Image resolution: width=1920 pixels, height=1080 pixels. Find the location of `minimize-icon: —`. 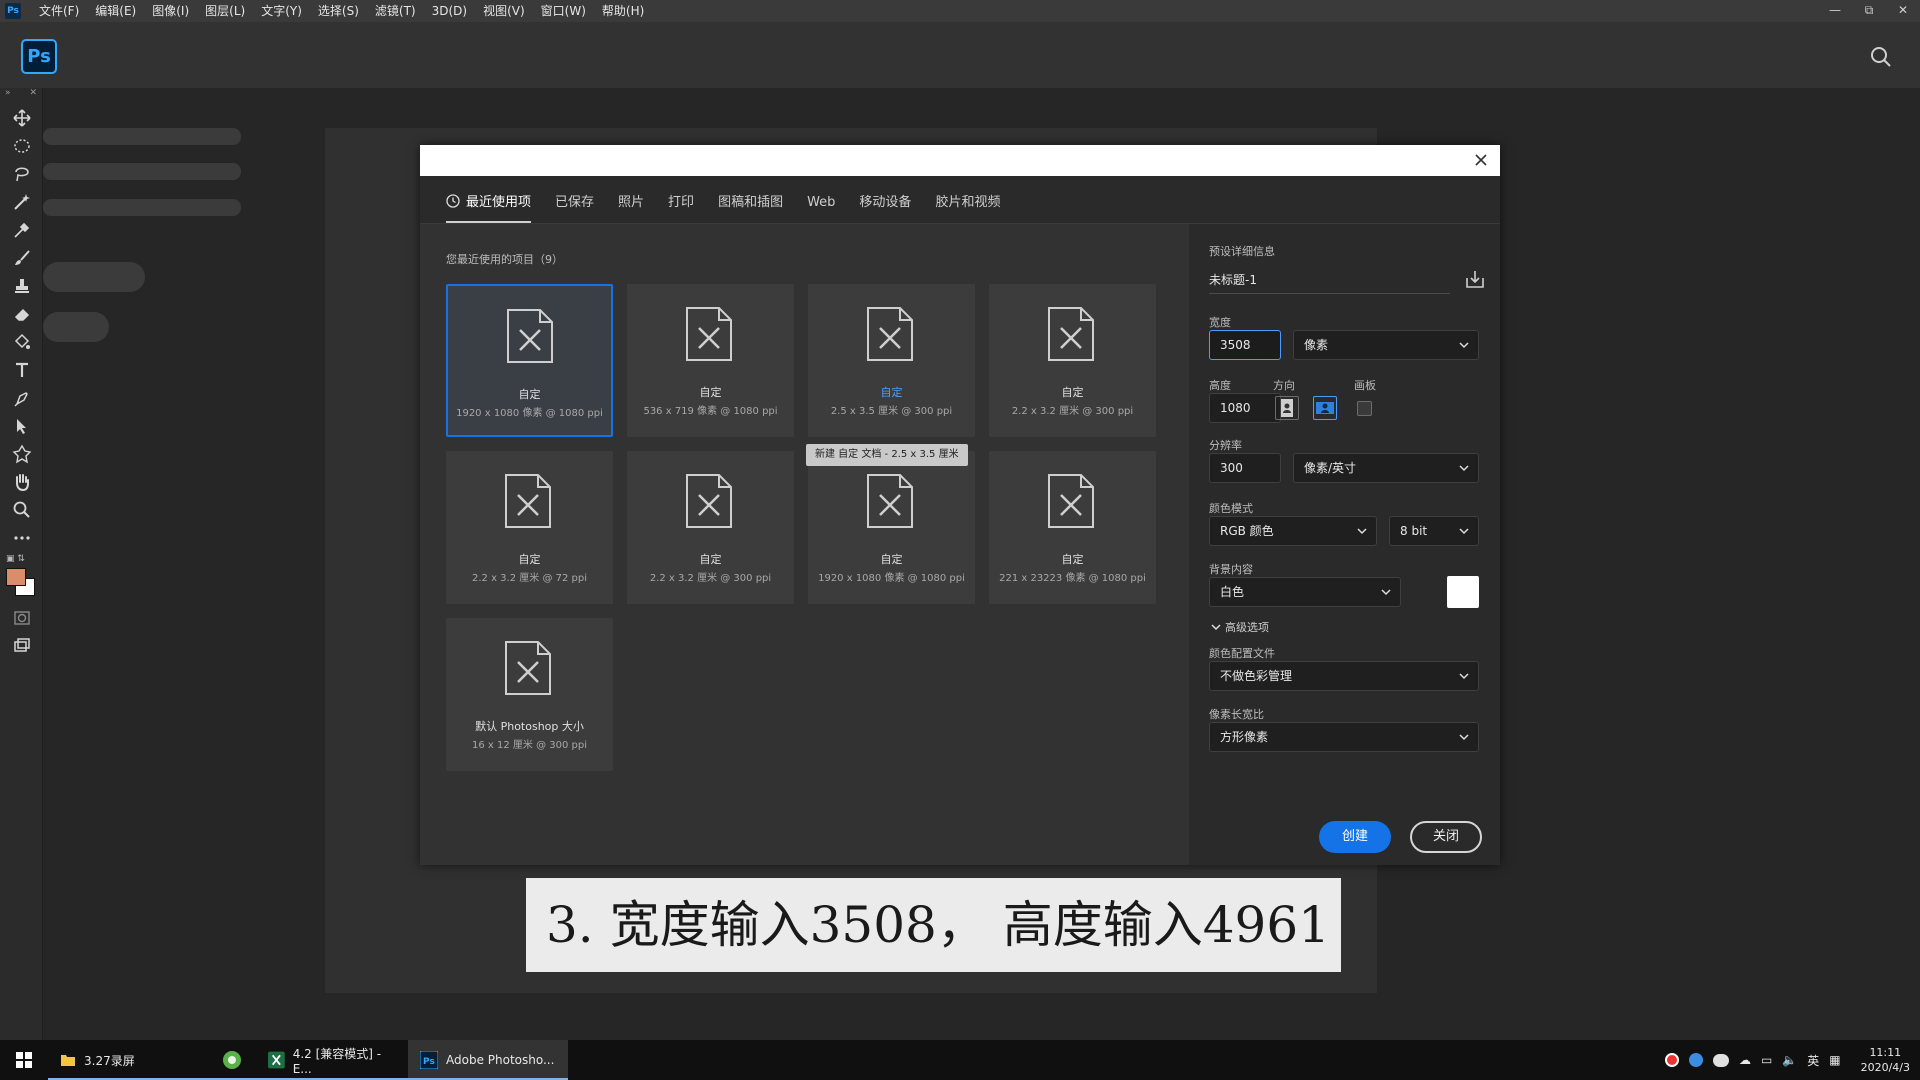

minimize-icon: — is located at coordinates (1835, 11).